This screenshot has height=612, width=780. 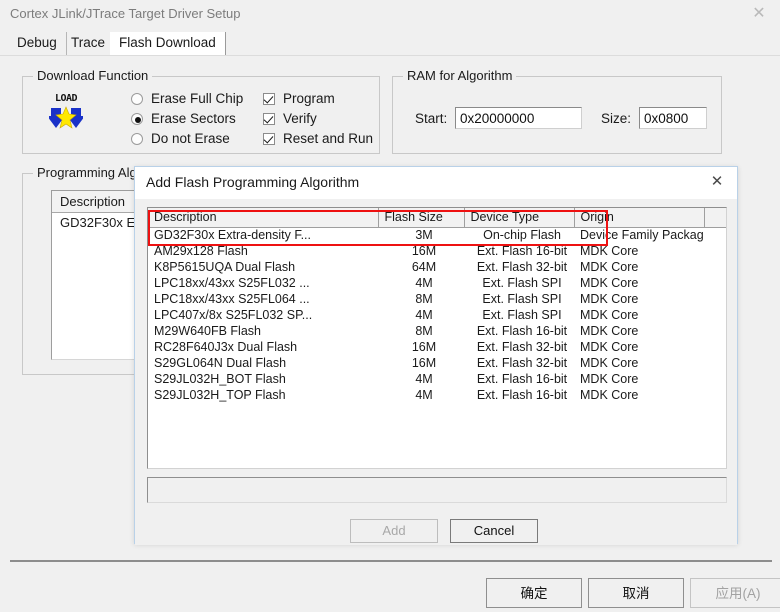 I want to click on dialog-close-icon: ✕, so click(x=717, y=182).